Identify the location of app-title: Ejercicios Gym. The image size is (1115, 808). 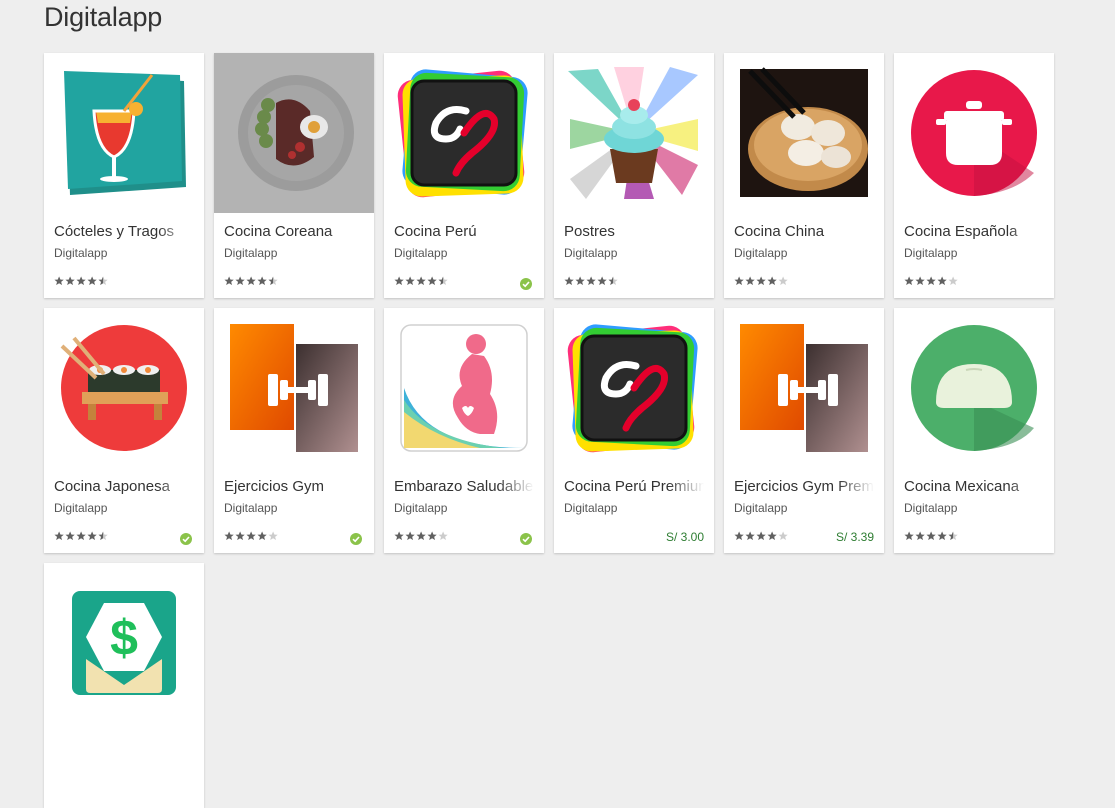
(294, 486).